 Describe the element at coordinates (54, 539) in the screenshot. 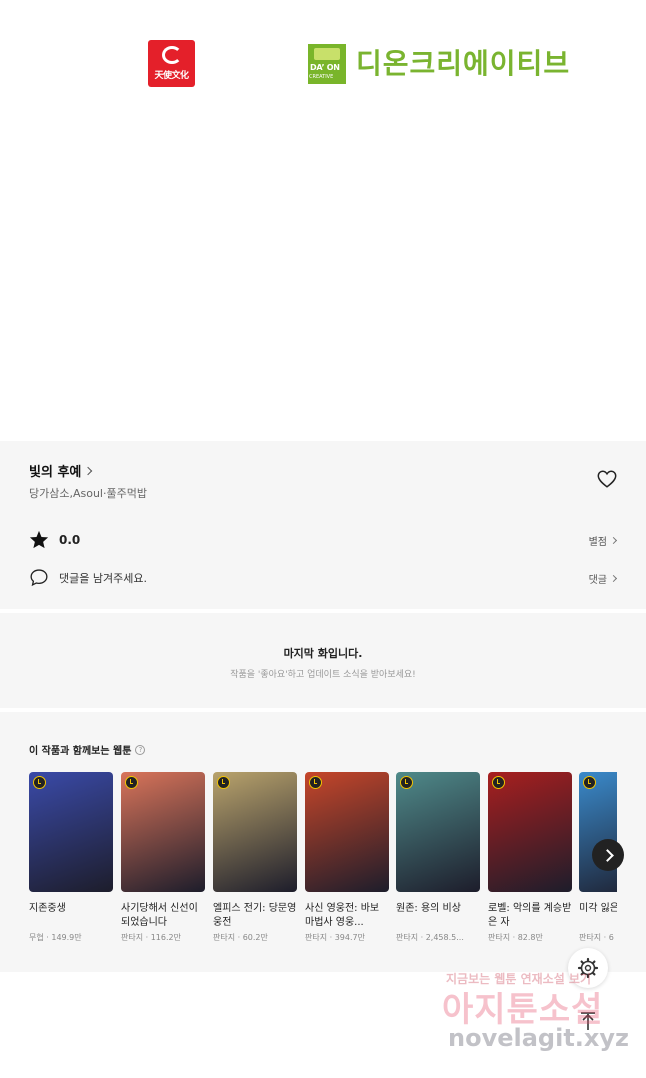

I see `rating-row: 0.0` at that location.